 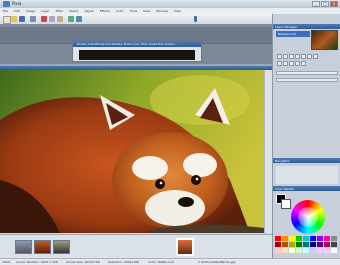 What do you see at coordinates (59, 11) in the screenshot?
I see `menu-filter: Filter` at bounding box center [59, 11].